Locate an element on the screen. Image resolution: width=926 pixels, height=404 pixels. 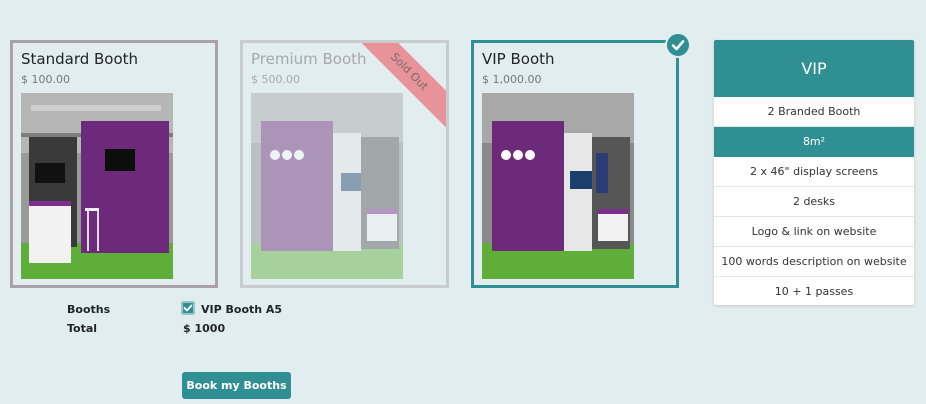
plan-feature: 2 Branded Booth is located at coordinates (814, 112).